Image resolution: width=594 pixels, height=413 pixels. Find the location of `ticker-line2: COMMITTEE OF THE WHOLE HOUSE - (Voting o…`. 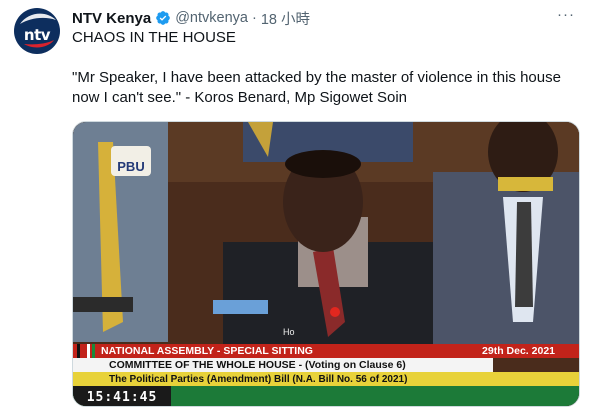

ticker-line2: COMMITTEE OF THE WHOLE HOUSE - (Voting o… is located at coordinates (257, 365).